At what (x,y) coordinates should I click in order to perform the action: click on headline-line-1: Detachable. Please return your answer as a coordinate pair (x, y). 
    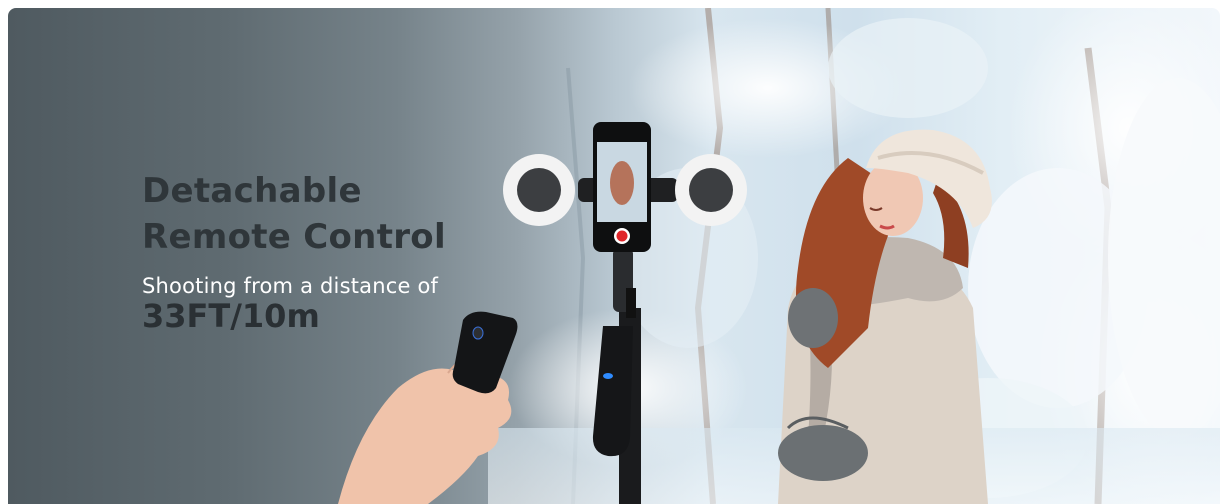
    Looking at the image, I should click on (252, 191).